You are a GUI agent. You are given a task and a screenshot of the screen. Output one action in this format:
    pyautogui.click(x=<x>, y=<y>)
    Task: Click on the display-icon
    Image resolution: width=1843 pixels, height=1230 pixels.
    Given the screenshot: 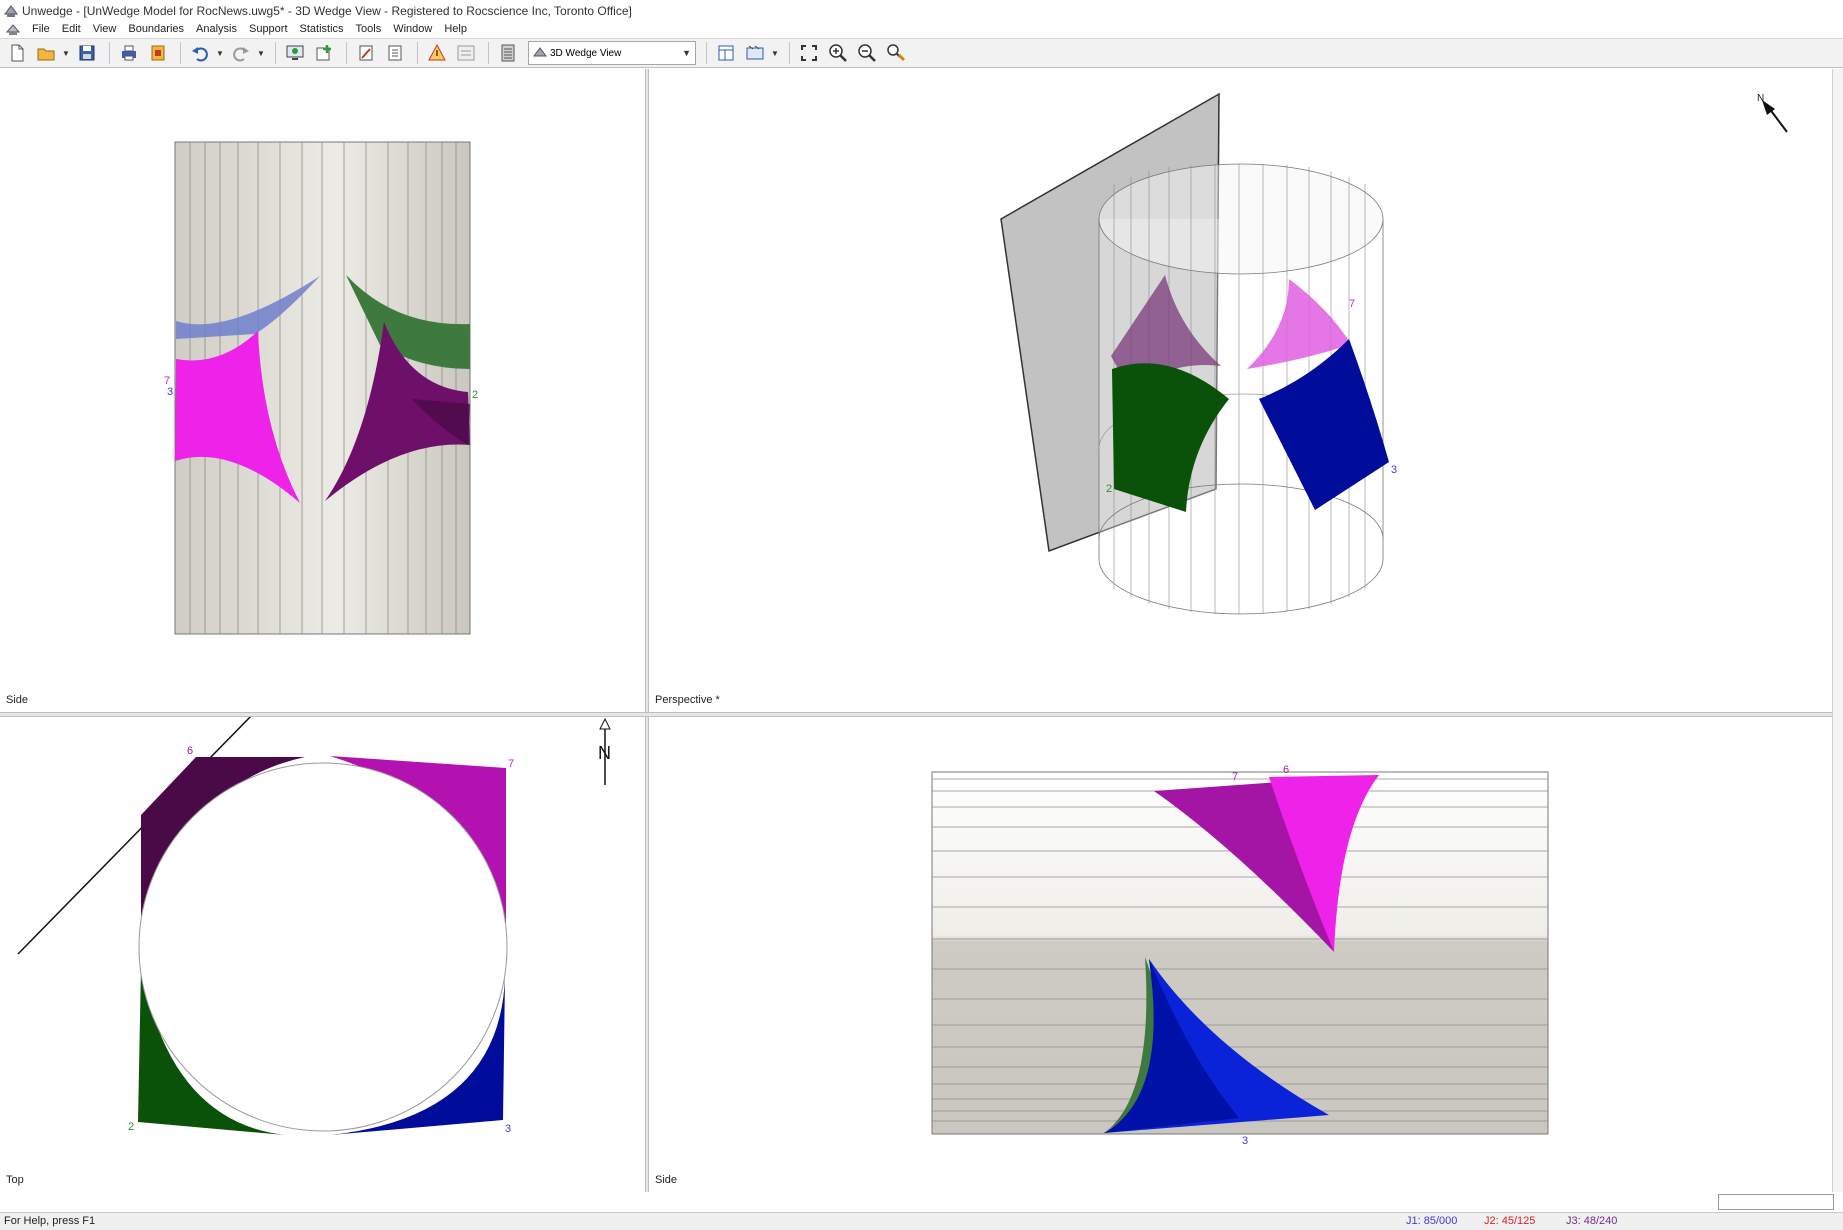 What is the action you would take?
    pyautogui.click(x=755, y=52)
    